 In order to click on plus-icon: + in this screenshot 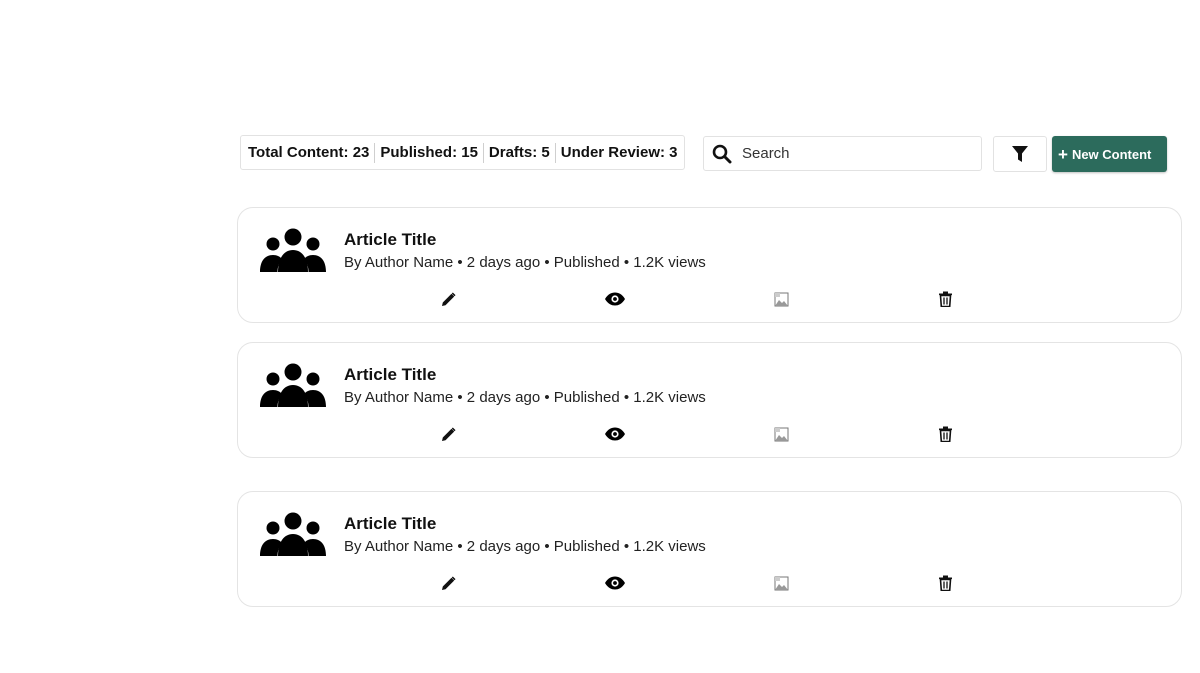, I will do `click(1063, 154)`.